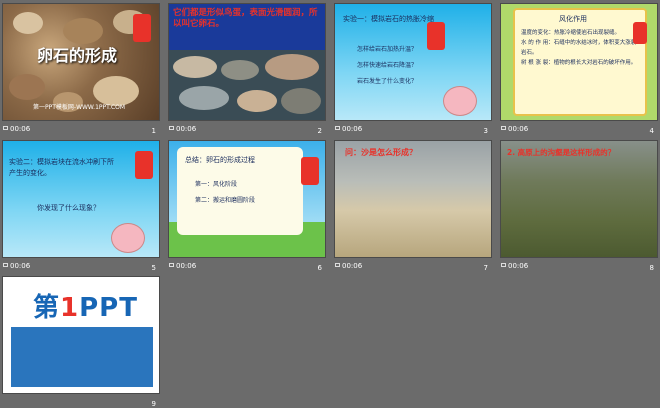 The width and height of the screenshot is (660, 408). What do you see at coordinates (485, 268) in the screenshot?
I see `slide-number: 7` at bounding box center [485, 268].